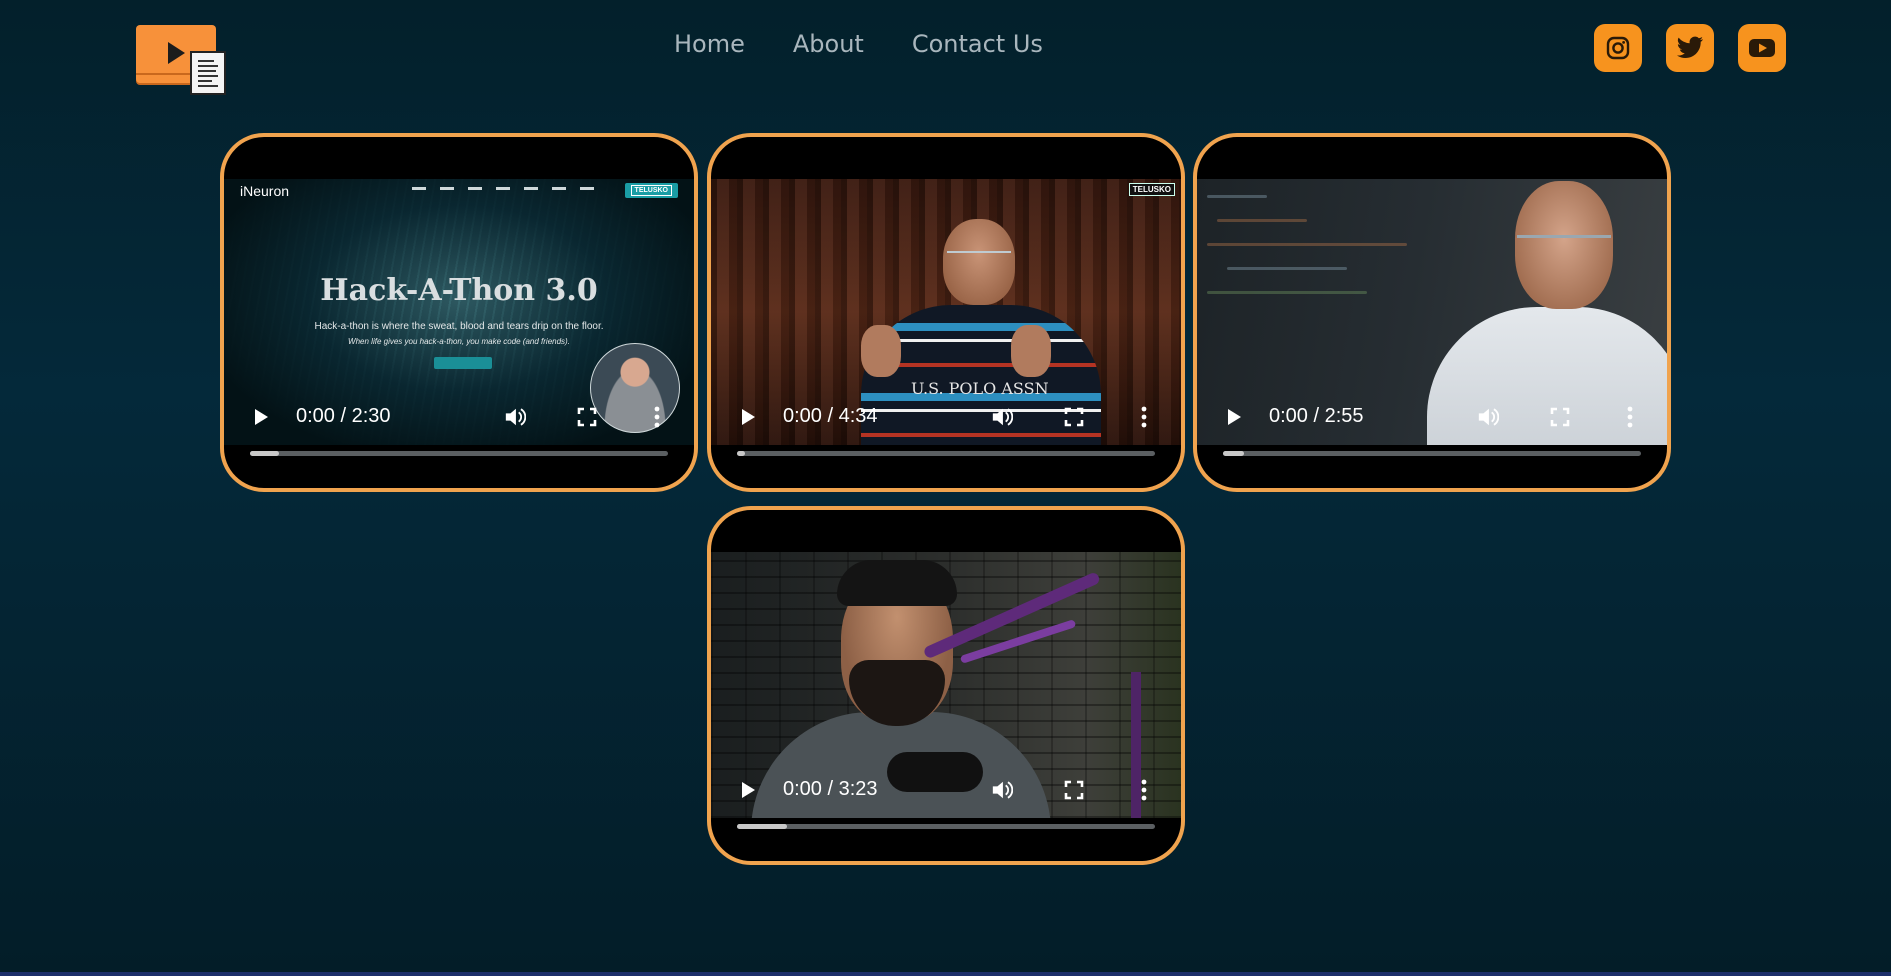 The image size is (1891, 976). I want to click on player-controls: 0:00 / 2:55, so click(1432, 416).